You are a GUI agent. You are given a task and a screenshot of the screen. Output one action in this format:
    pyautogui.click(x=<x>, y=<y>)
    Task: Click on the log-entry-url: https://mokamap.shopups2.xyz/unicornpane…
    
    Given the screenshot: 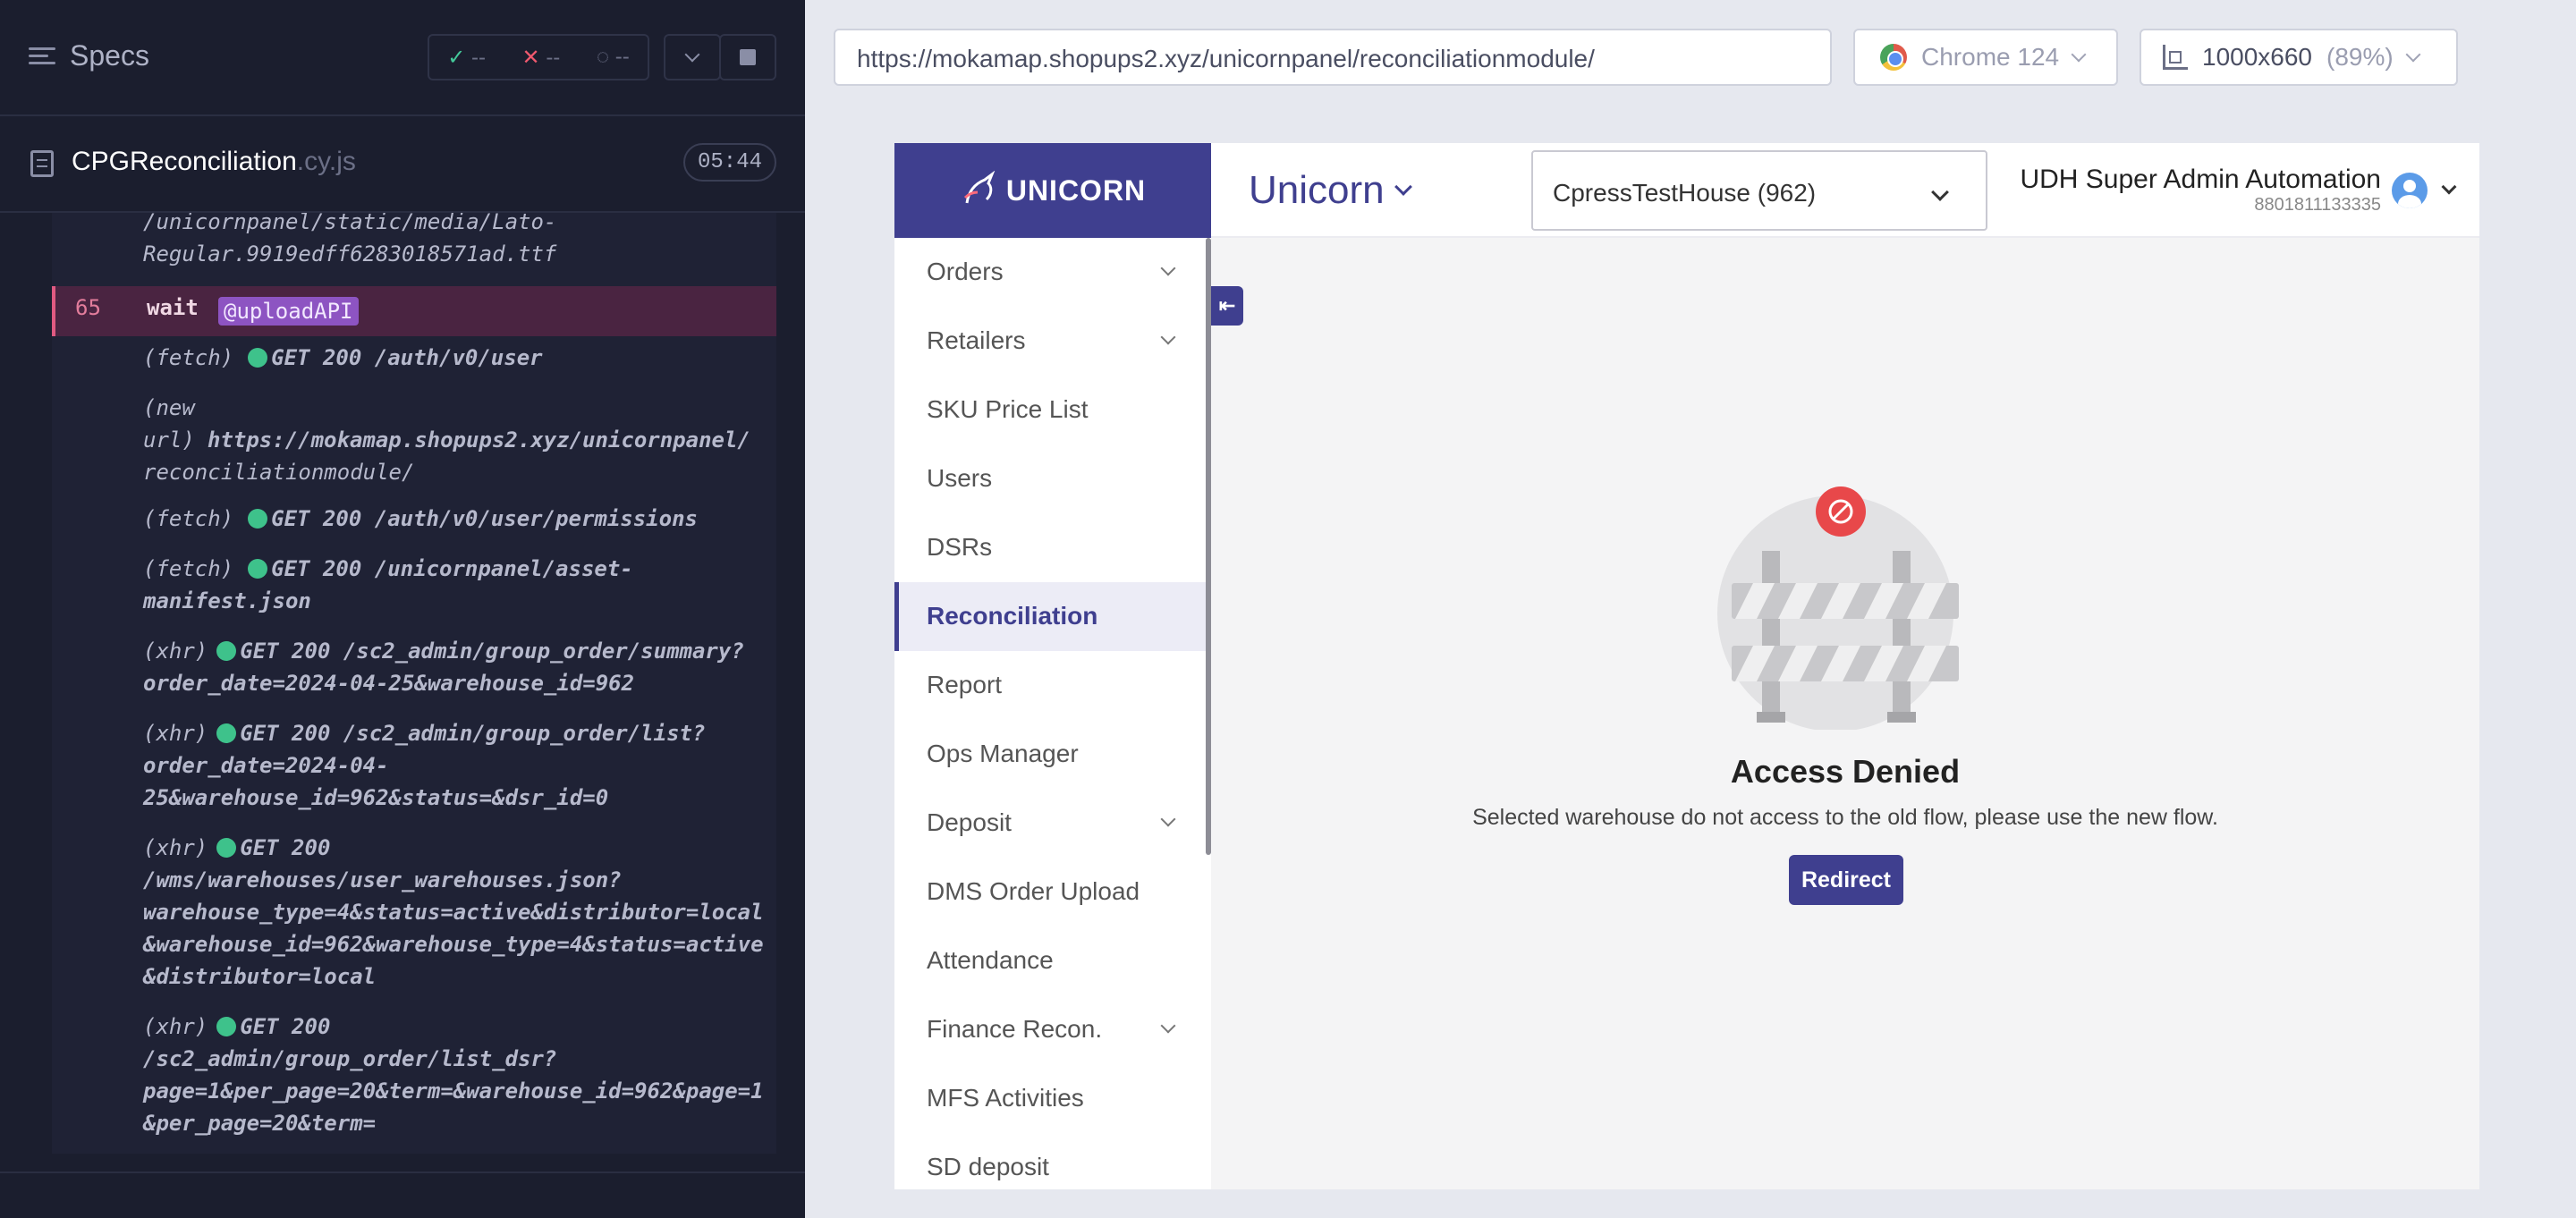 What is the action you would take?
    pyautogui.click(x=479, y=440)
    